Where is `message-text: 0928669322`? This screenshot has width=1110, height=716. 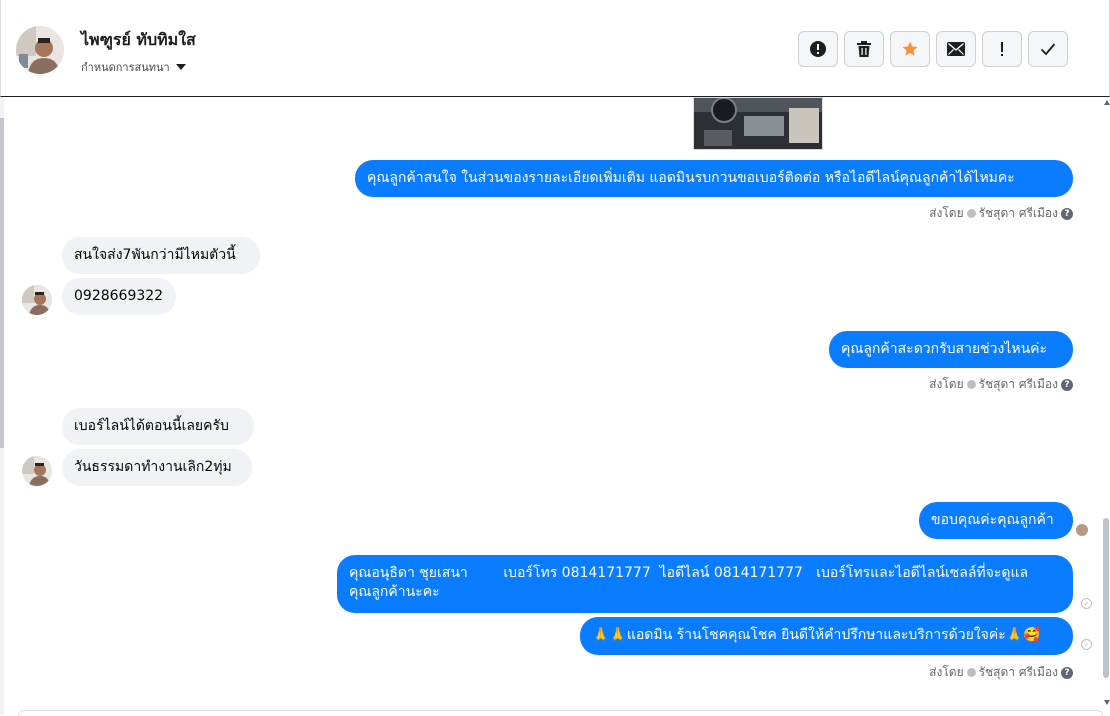 message-text: 0928669322 is located at coordinates (119, 296).